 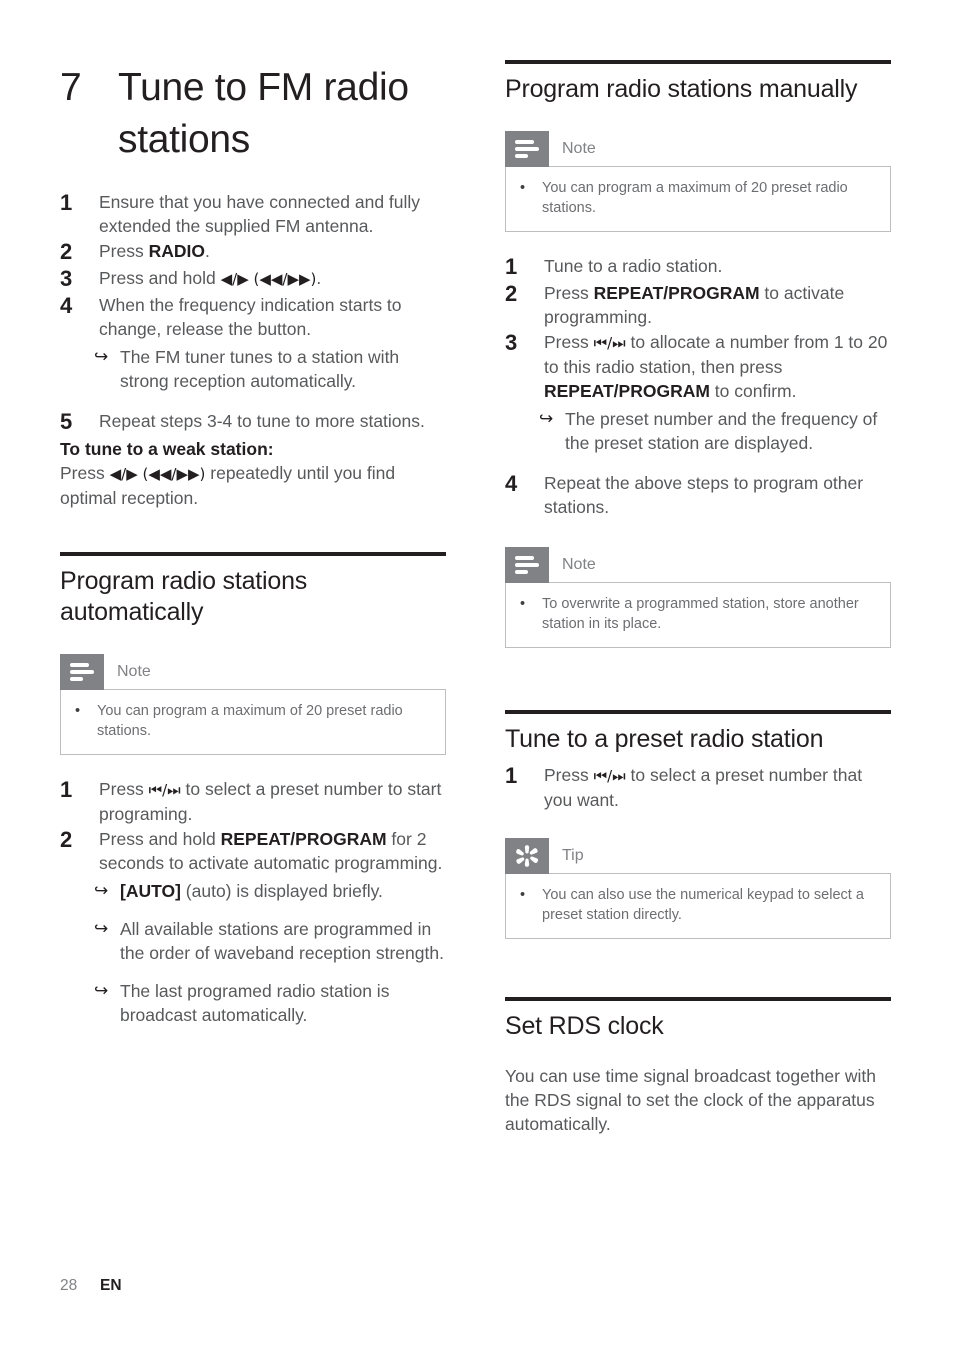 I want to click on step-text-after: to confirm., so click(x=753, y=391).